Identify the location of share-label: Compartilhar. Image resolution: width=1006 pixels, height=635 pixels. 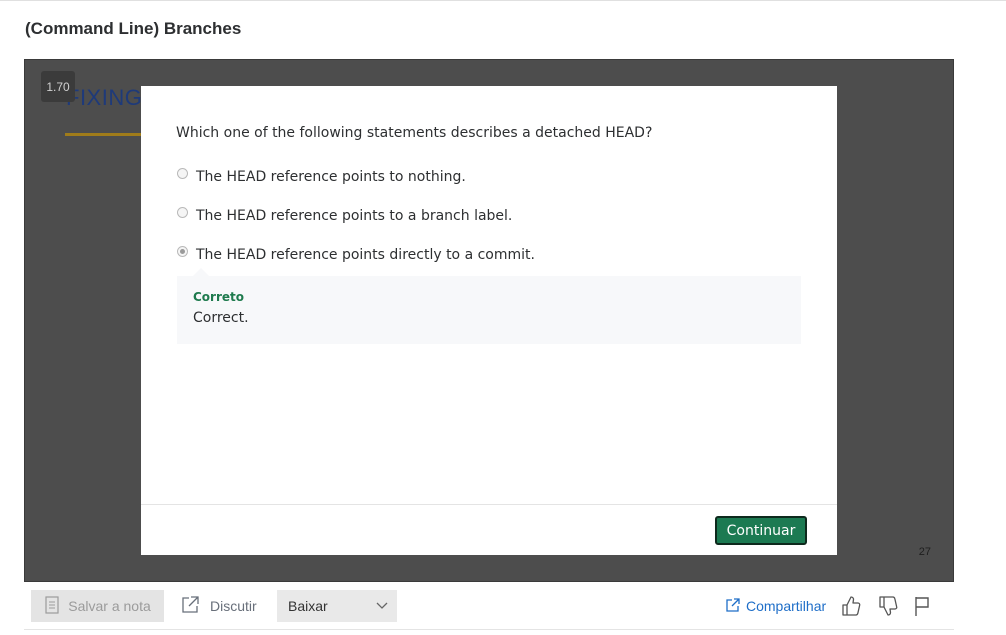
(786, 606).